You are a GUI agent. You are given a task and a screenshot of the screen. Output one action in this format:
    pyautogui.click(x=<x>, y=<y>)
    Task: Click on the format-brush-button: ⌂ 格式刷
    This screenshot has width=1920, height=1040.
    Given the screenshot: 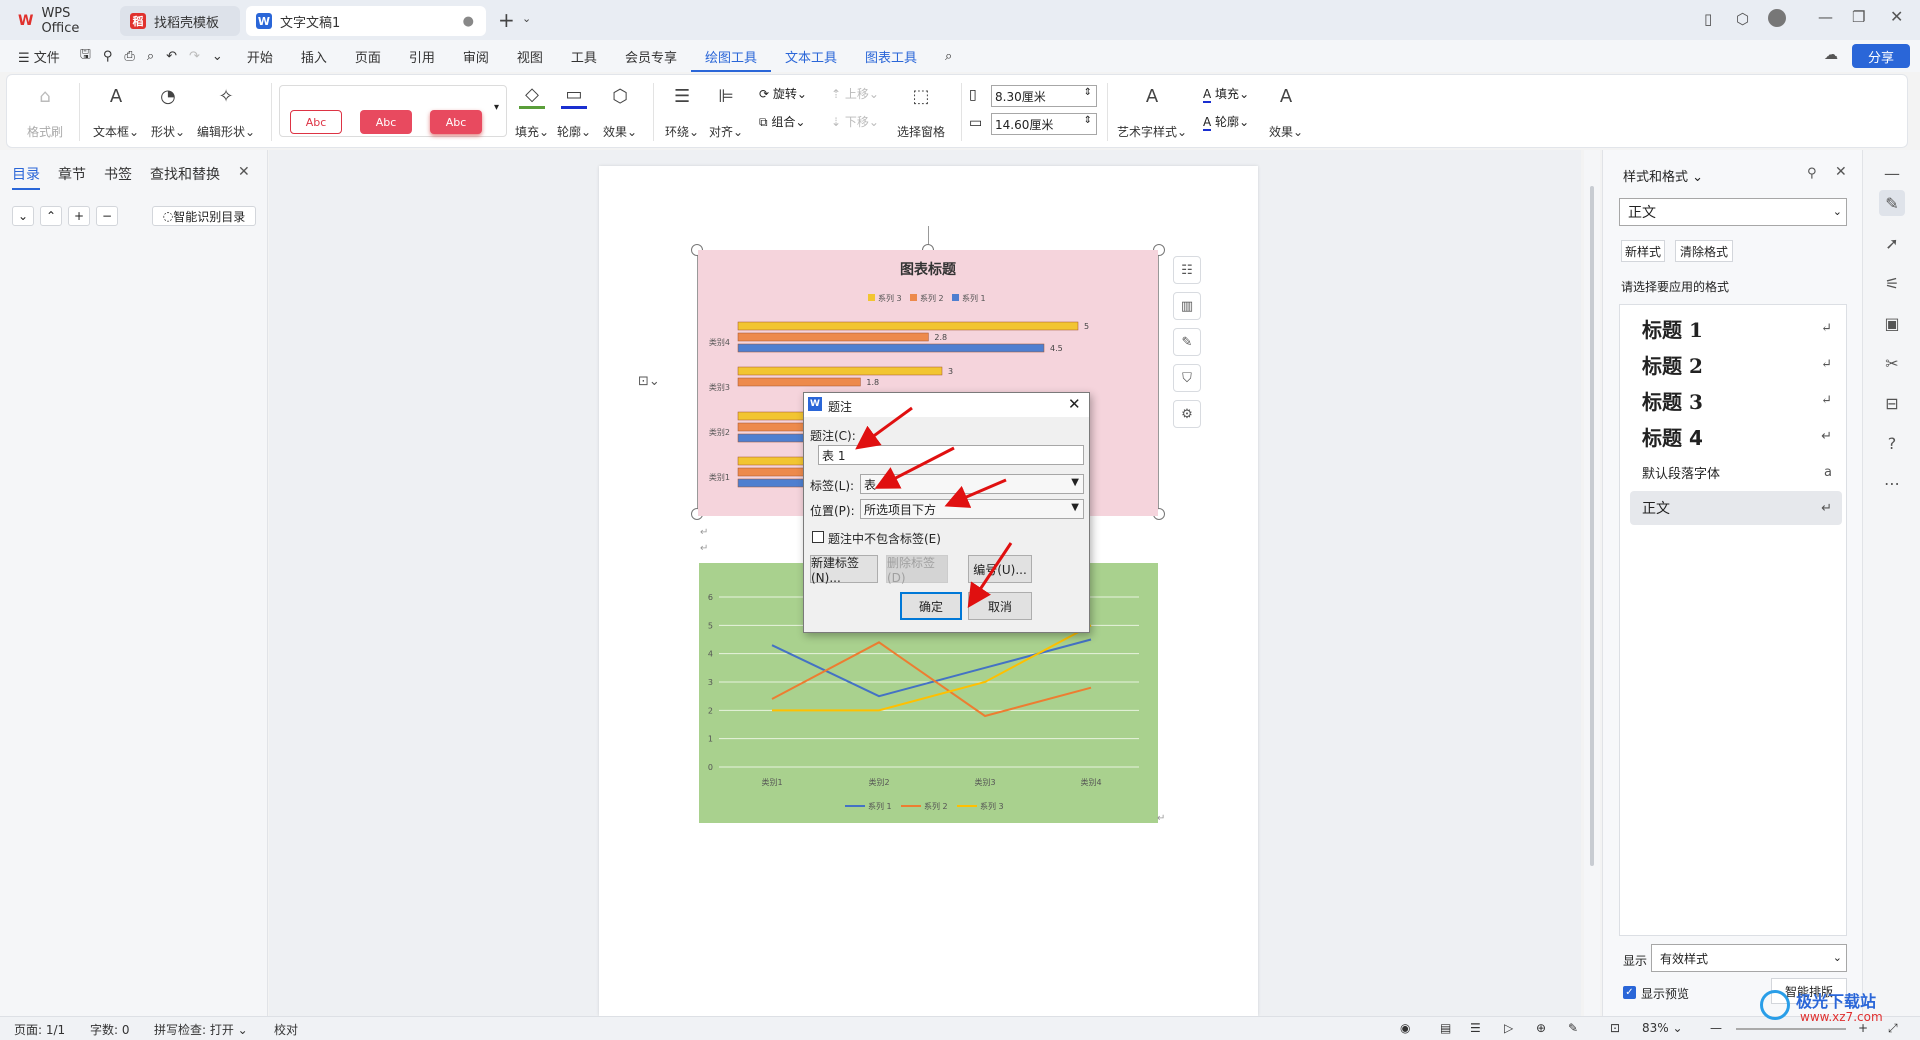 What is the action you would take?
    pyautogui.click(x=45, y=111)
    